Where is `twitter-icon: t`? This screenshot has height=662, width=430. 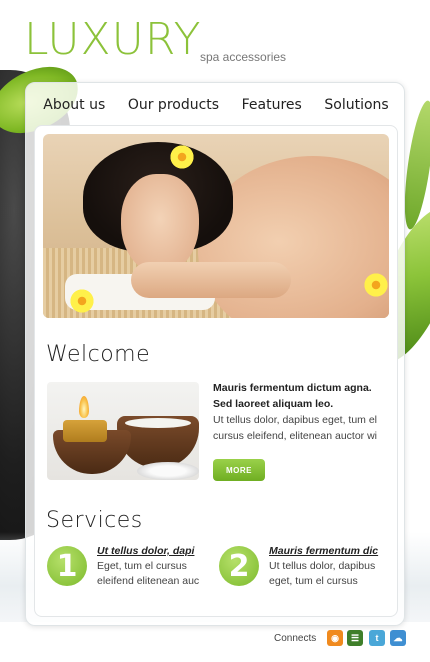 twitter-icon: t is located at coordinates (377, 638).